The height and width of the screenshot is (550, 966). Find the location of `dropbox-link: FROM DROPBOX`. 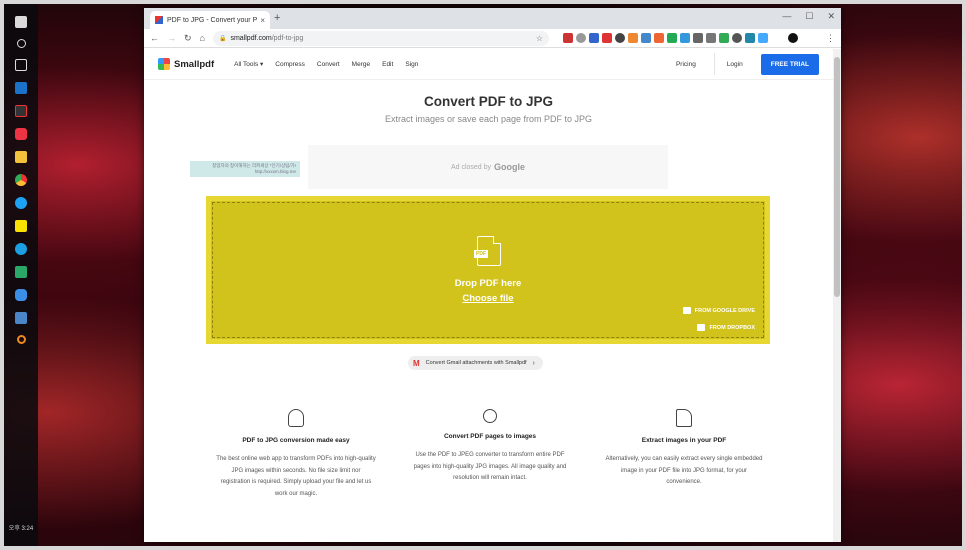

dropbox-link: FROM DROPBOX is located at coordinates (726, 327).